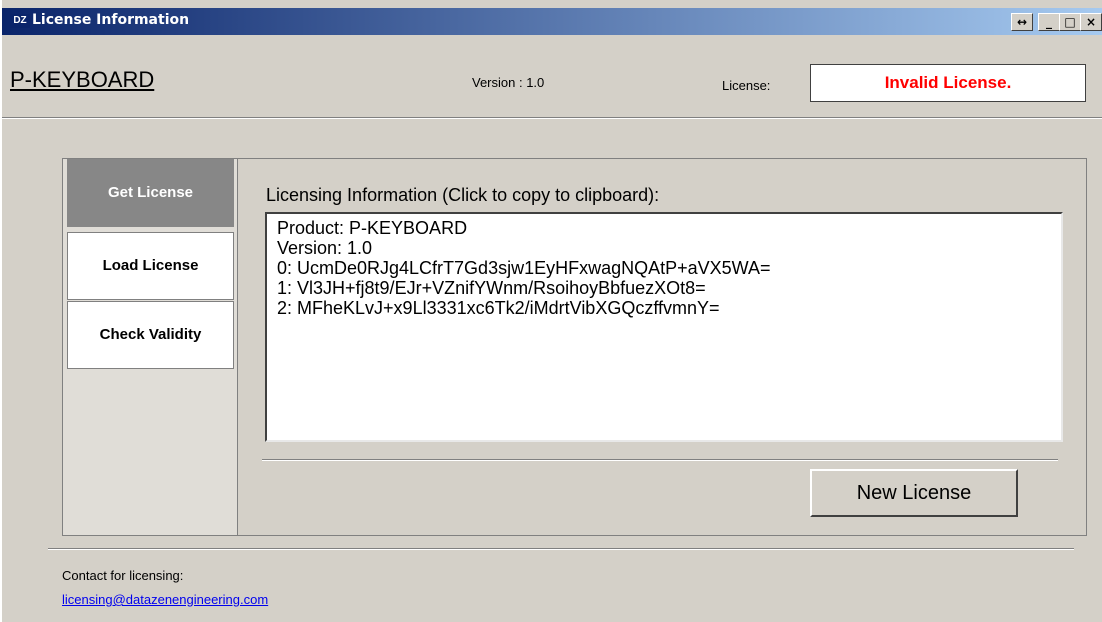 The height and width of the screenshot is (622, 1102). I want to click on new-license-button: New License, so click(914, 493).